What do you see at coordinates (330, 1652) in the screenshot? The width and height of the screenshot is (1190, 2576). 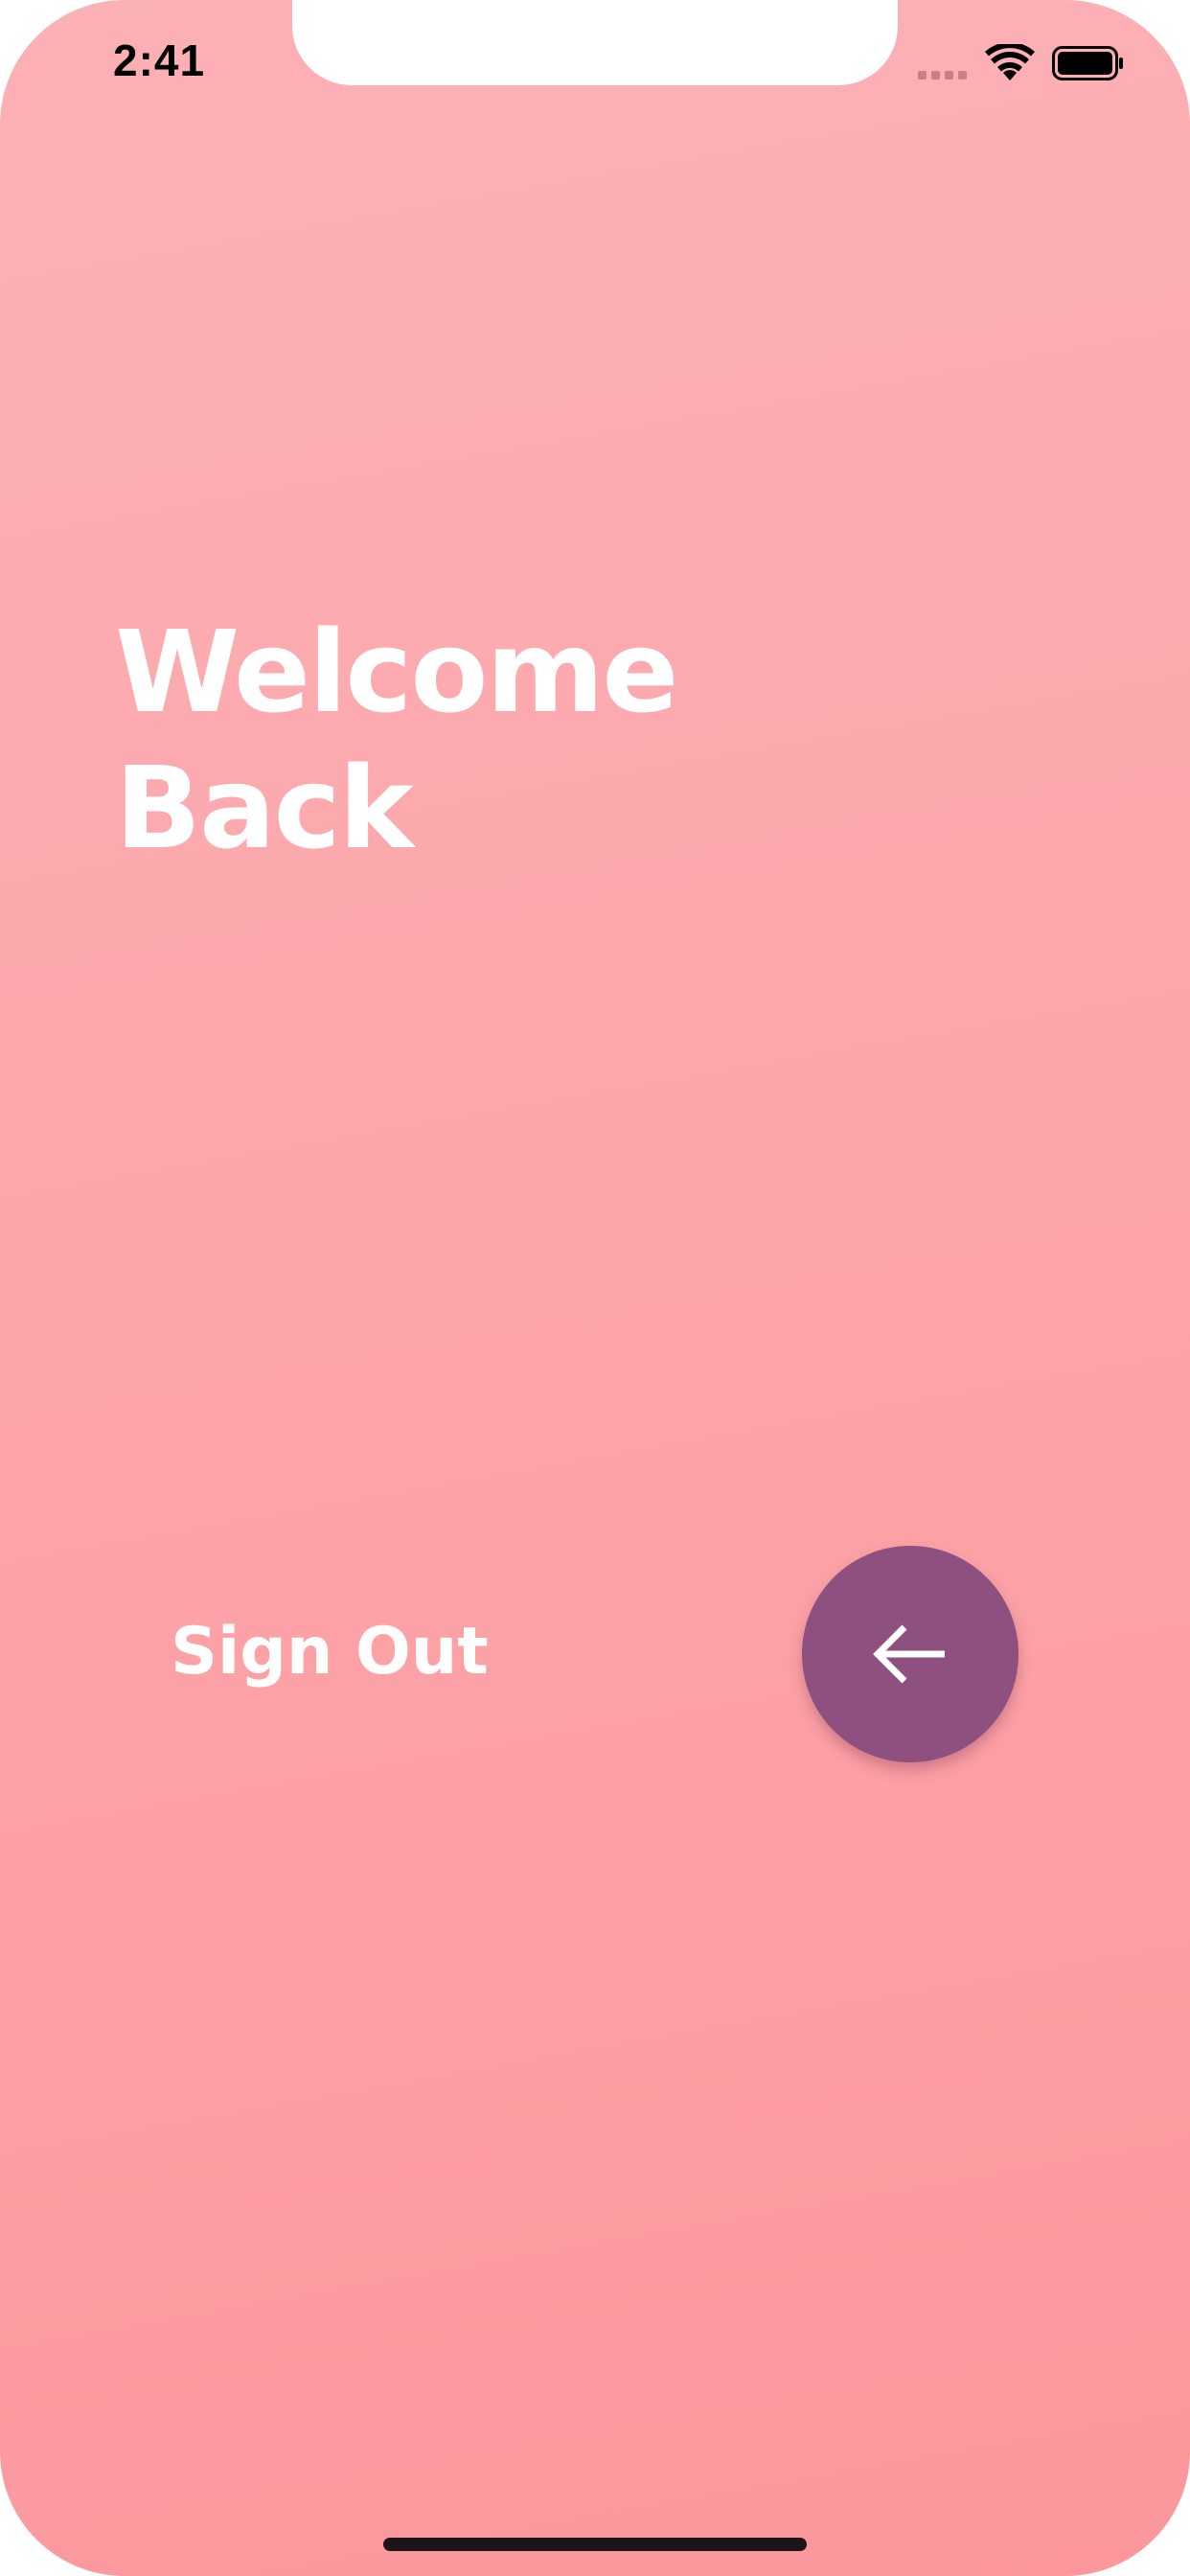 I see `sign-out-button: Sign Out` at bounding box center [330, 1652].